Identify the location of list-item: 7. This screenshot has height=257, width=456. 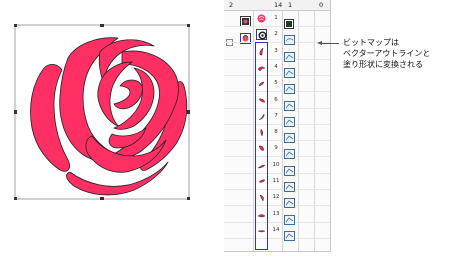
(277, 118).